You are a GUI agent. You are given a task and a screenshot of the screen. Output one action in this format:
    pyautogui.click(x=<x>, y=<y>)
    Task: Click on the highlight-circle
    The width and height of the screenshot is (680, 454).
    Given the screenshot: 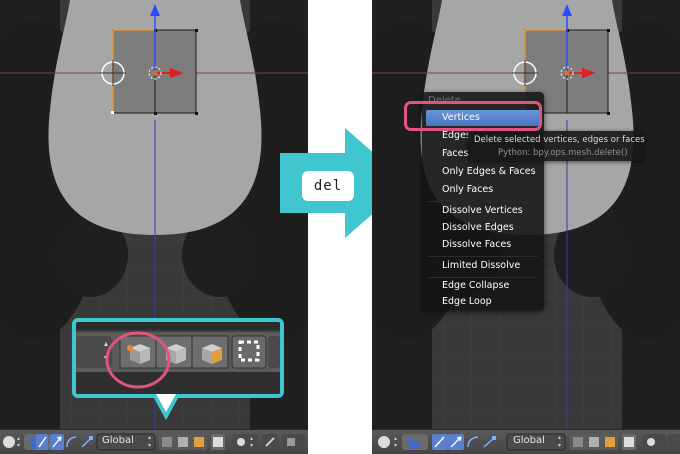 What is the action you would take?
    pyautogui.click(x=138, y=360)
    